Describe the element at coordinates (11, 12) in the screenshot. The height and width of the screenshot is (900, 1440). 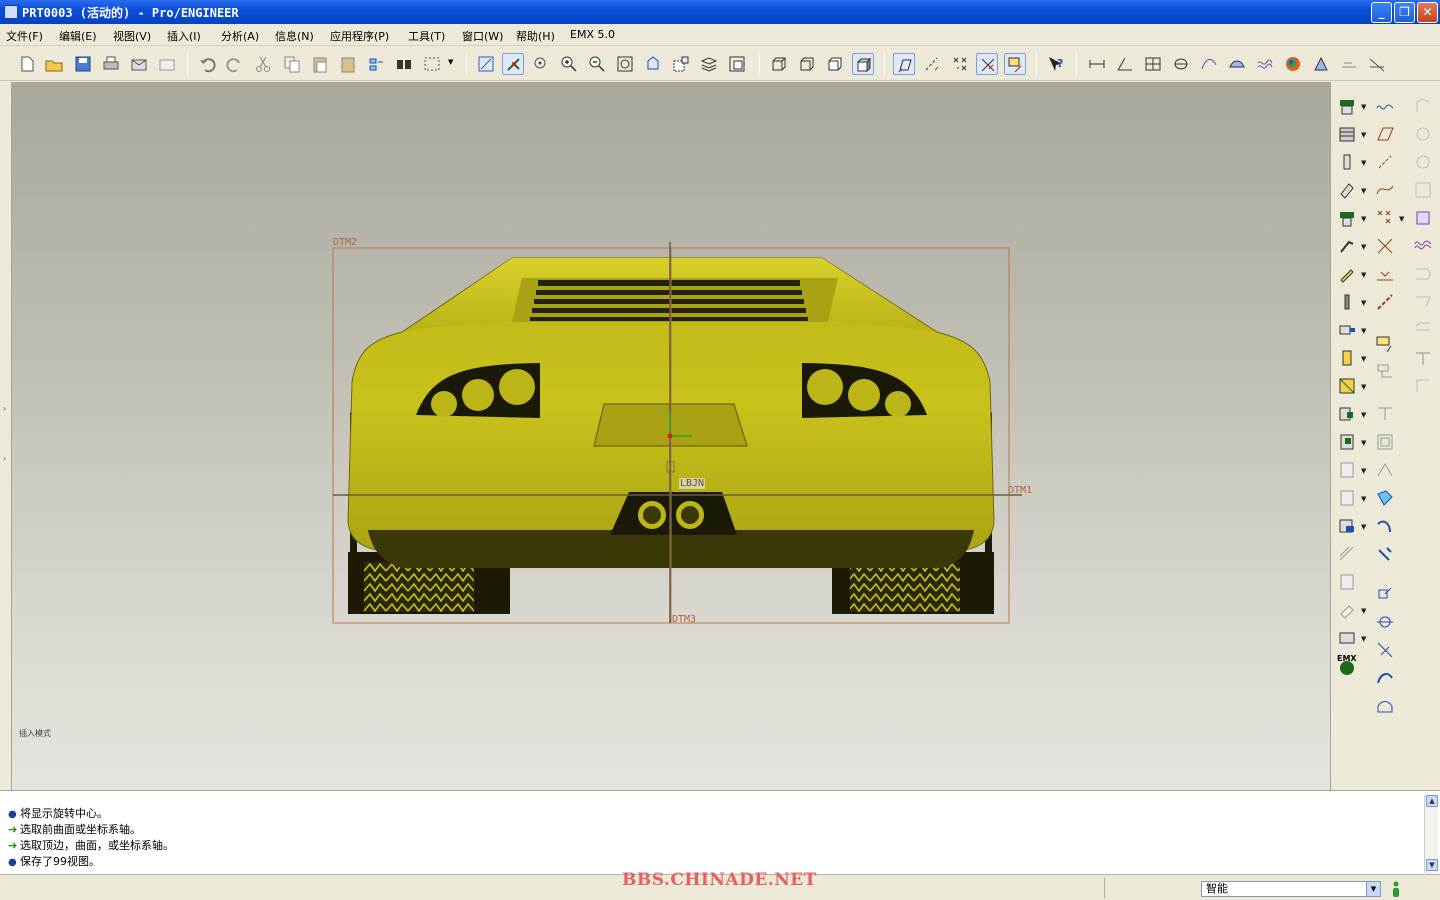
I see `app-icon` at that location.